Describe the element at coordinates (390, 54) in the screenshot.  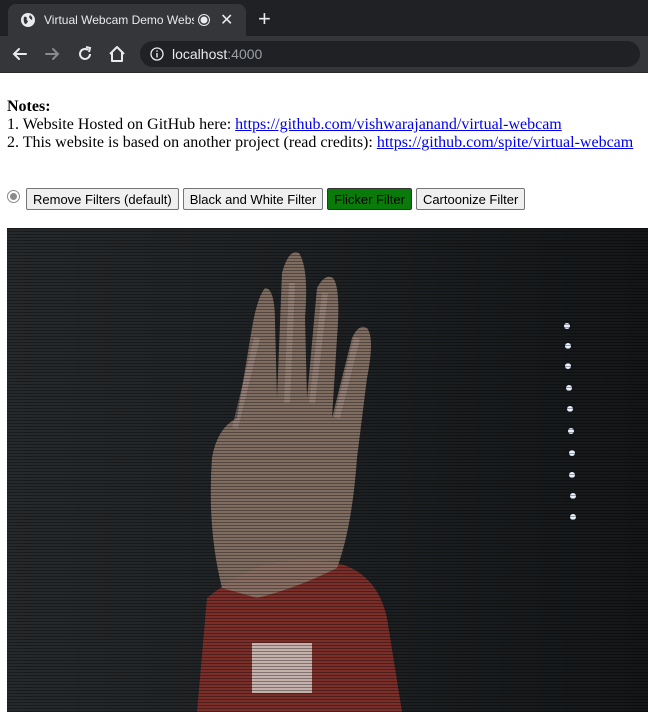
I see `address-bar: localhost:4000` at that location.